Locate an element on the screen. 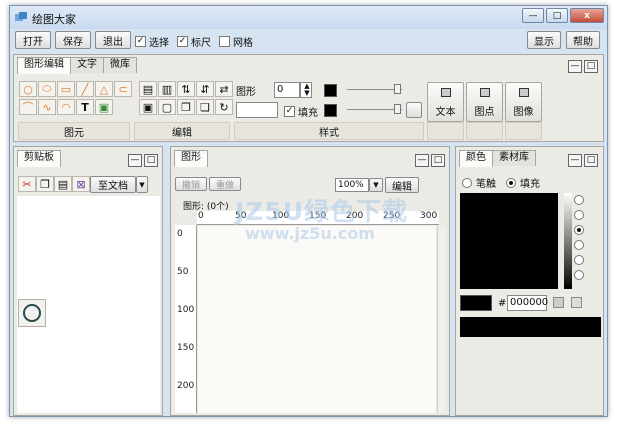 The image size is (617, 425). send-back-icon: ▥ is located at coordinates (167, 89).